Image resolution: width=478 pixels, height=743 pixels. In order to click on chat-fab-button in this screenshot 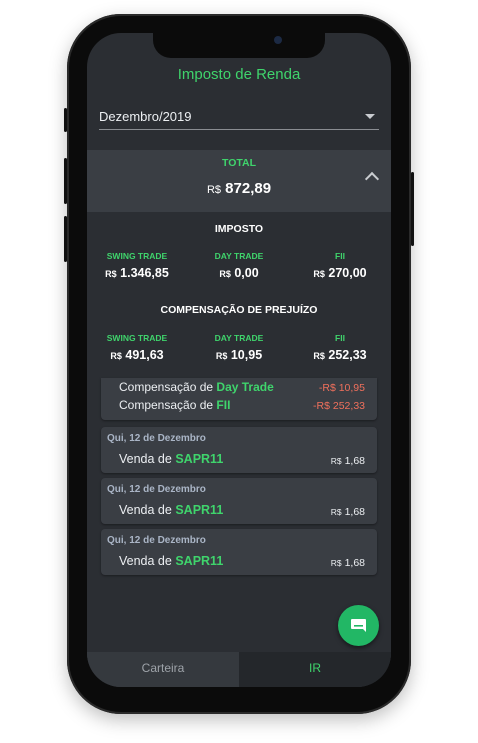, I will do `click(358, 625)`.